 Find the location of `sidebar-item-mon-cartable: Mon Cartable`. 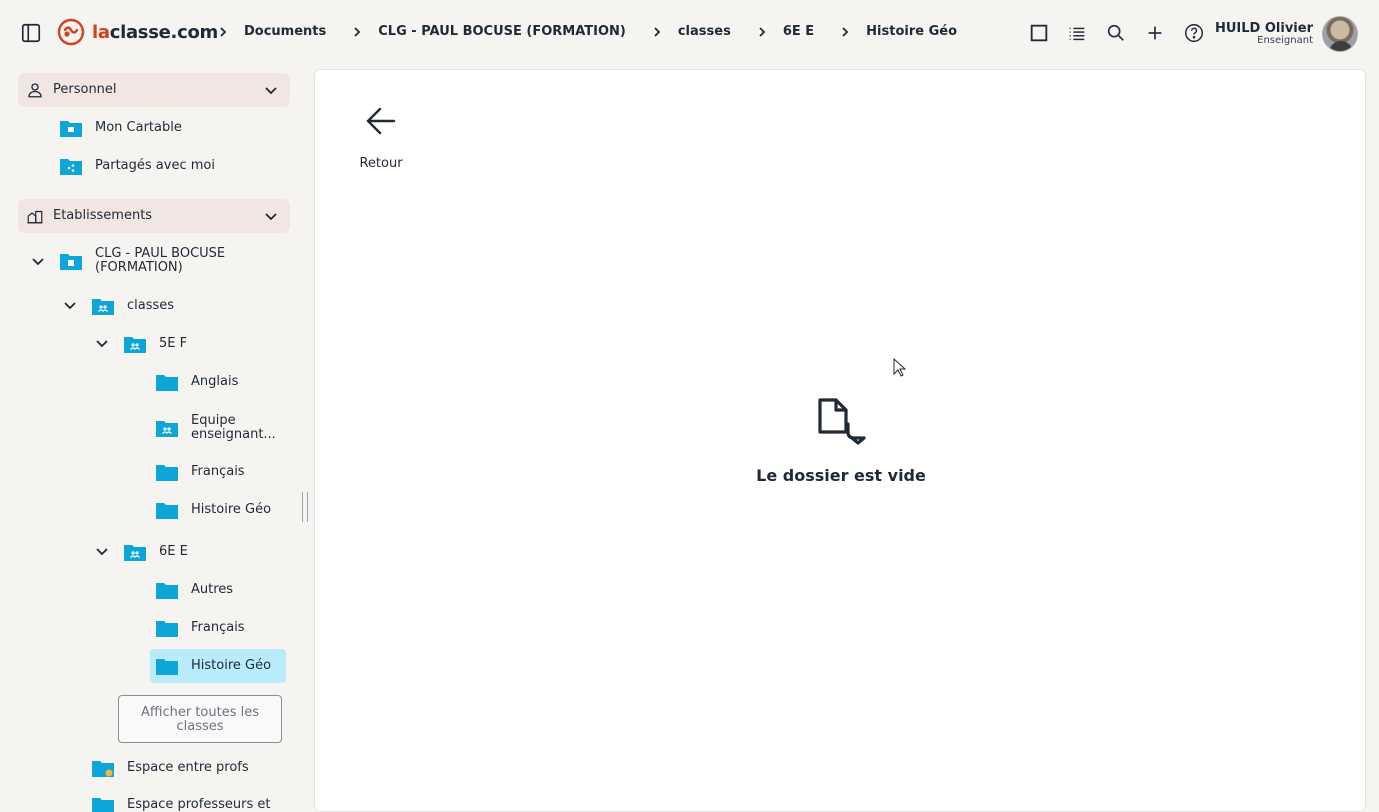

sidebar-item-mon-cartable: Mon Cartable is located at coordinates (121, 128).